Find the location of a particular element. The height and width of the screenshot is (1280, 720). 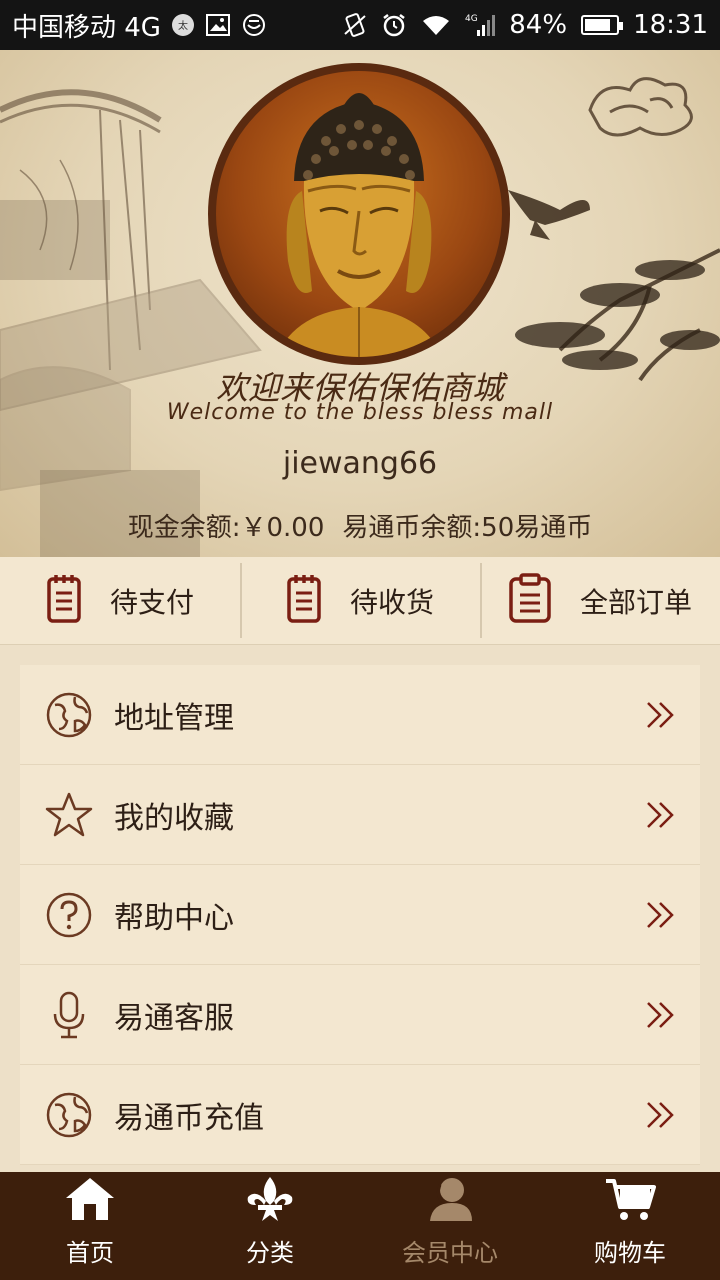

menu-label-recharge: 易通币充值 is located at coordinates (189, 1118).